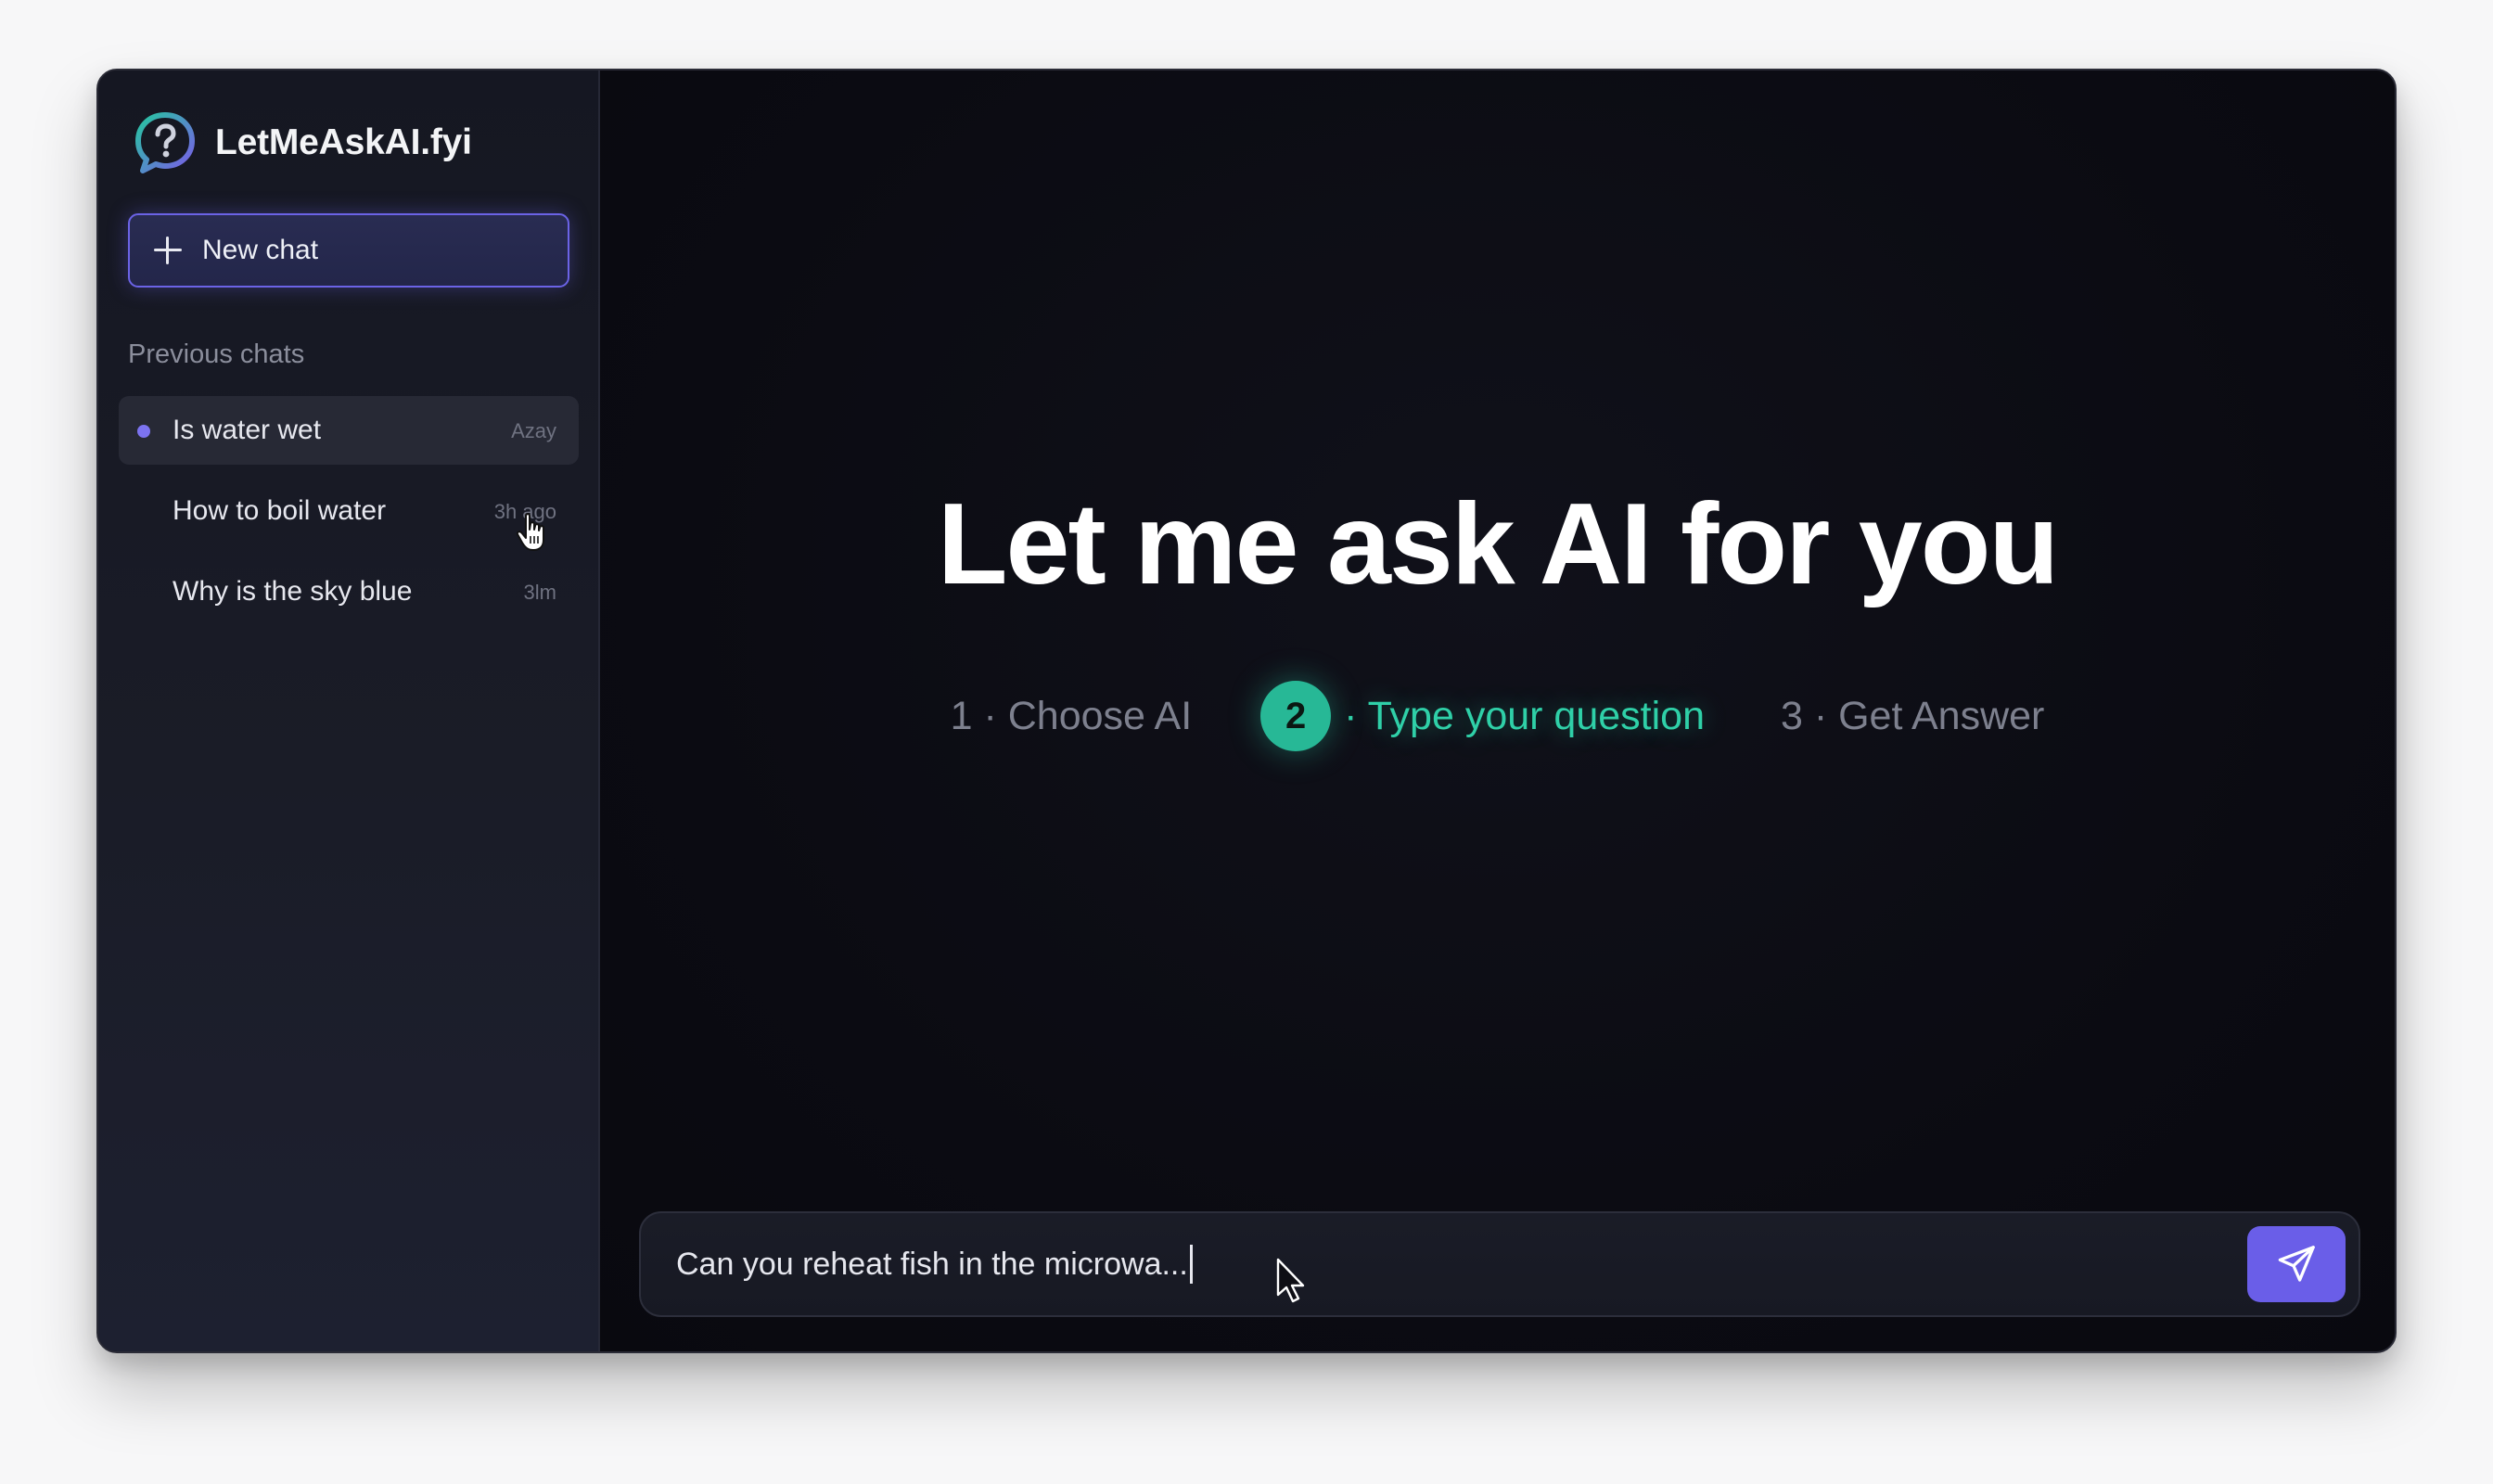 The width and height of the screenshot is (2493, 1484). Describe the element at coordinates (1191, 1264) in the screenshot. I see `text-caret` at that location.